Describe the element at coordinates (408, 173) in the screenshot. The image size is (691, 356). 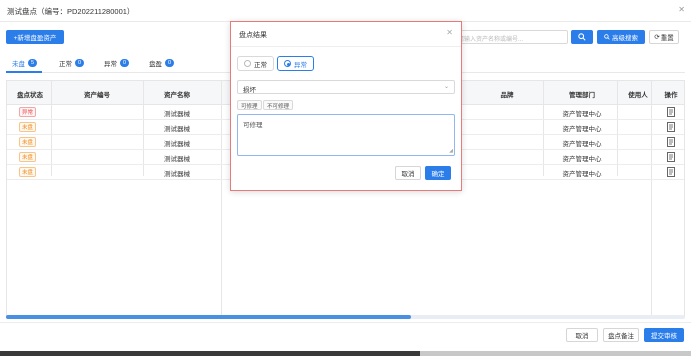
I see `dialog-cancel-button: 取消` at that location.